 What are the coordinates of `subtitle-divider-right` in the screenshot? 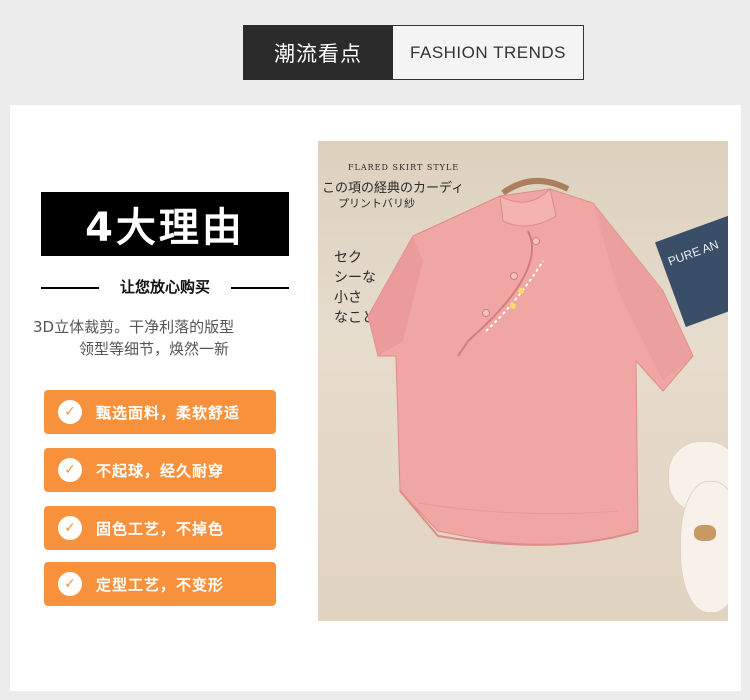 It's located at (260, 288).